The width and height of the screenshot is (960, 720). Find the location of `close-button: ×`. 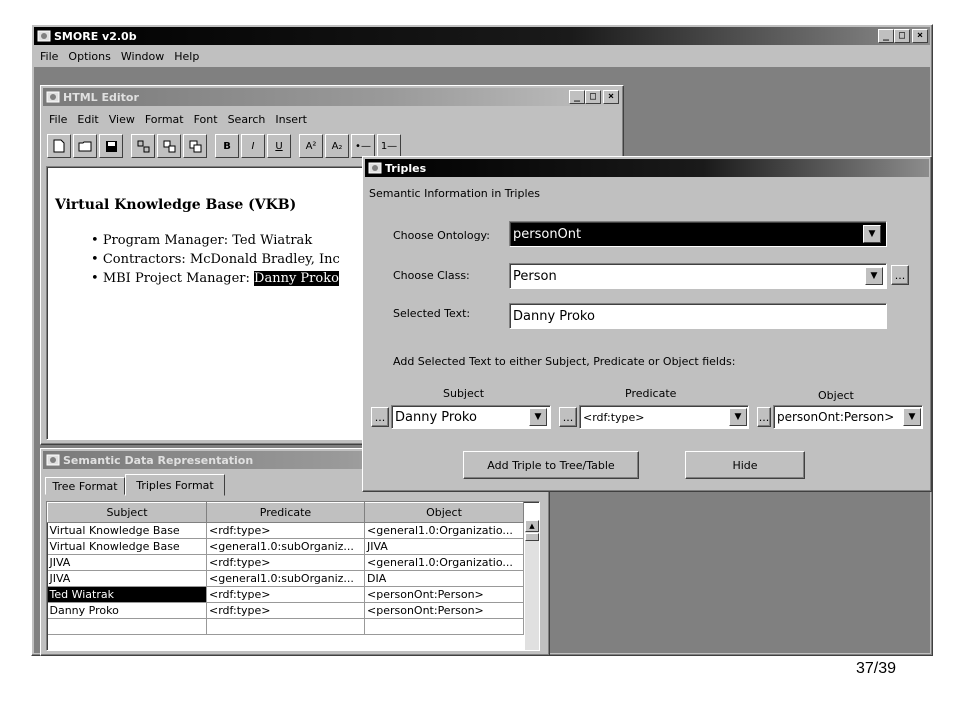

close-button: × is located at coordinates (920, 36).